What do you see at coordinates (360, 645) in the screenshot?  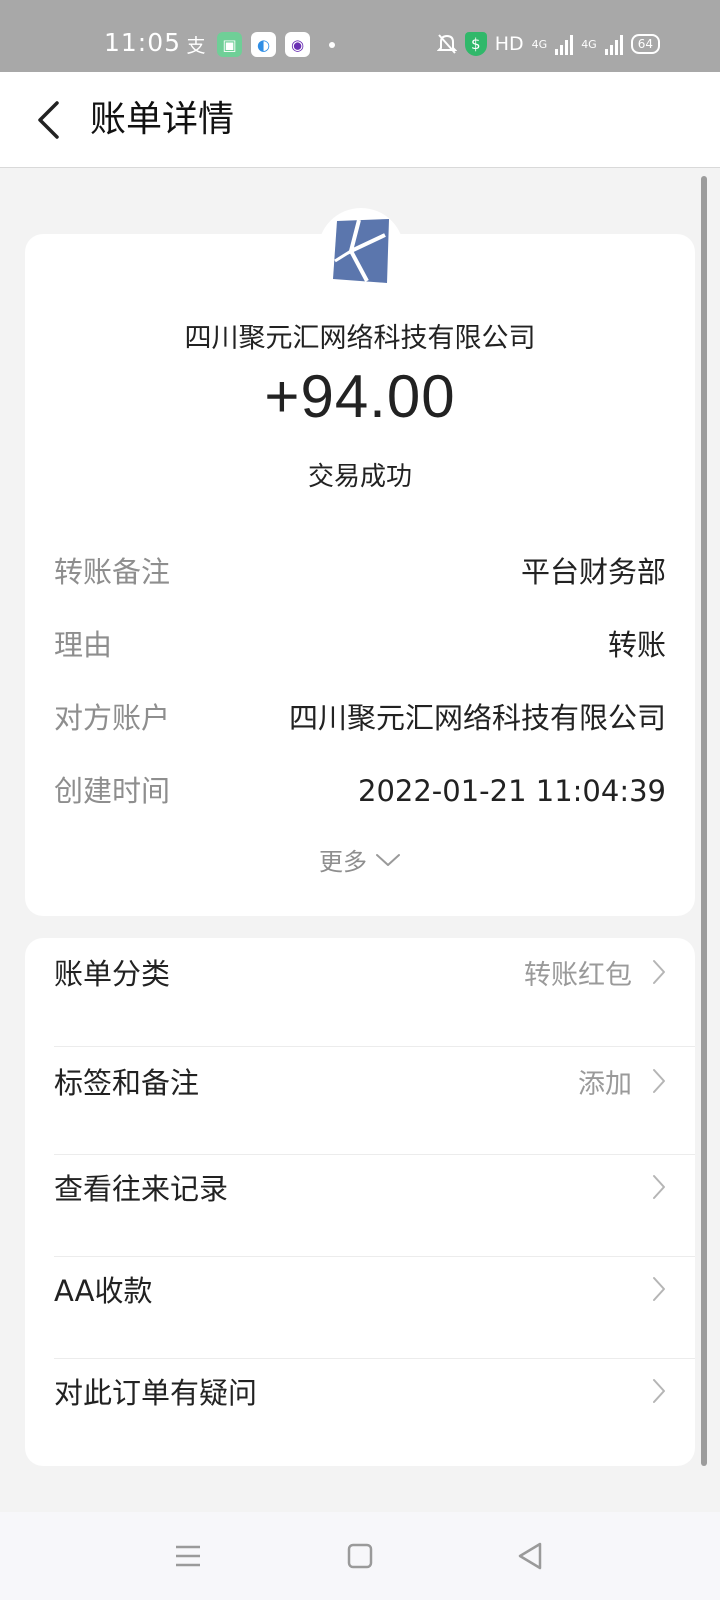 I see `detail-row-reason: 理由 转账` at bounding box center [360, 645].